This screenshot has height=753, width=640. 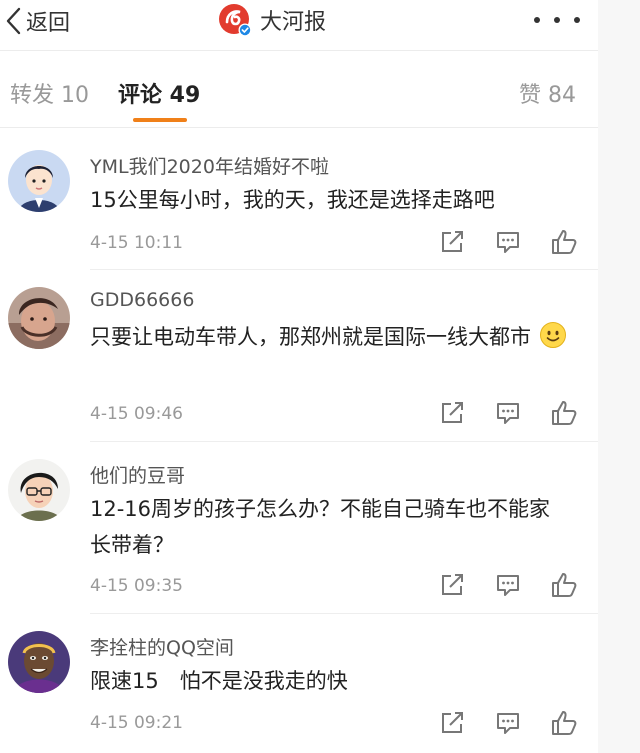 I want to click on more-options-button, so click(x=557, y=20).